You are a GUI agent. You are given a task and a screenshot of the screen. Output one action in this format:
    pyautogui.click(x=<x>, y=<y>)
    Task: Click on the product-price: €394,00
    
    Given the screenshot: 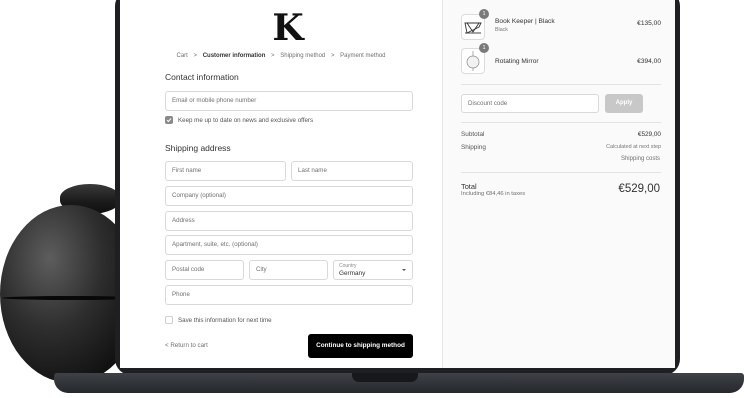 What is the action you would take?
    pyautogui.click(x=649, y=61)
    